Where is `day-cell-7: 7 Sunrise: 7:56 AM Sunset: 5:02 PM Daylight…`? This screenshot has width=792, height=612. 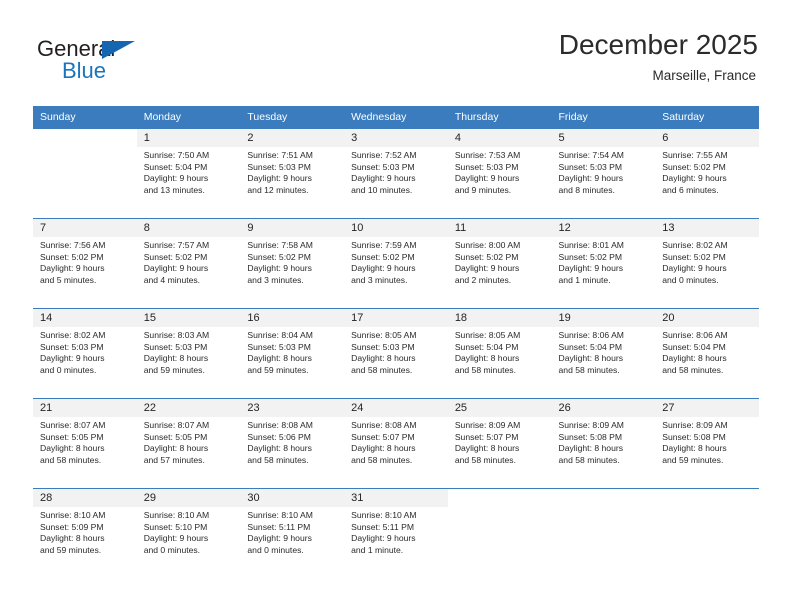 day-cell-7: 7 Sunrise: 7:56 AM Sunset: 5:02 PM Daylight… is located at coordinates (85, 263).